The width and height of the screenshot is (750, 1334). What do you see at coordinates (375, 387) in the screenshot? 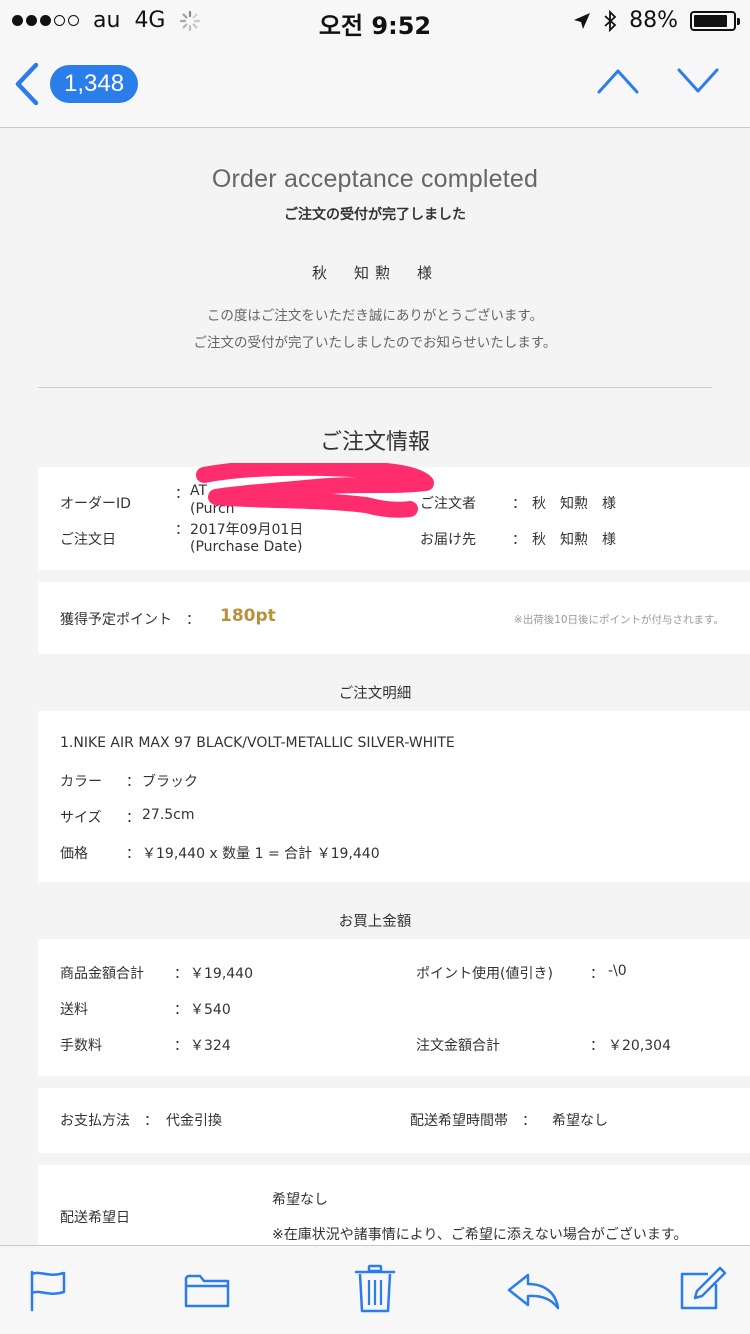
I see `divider` at bounding box center [375, 387].